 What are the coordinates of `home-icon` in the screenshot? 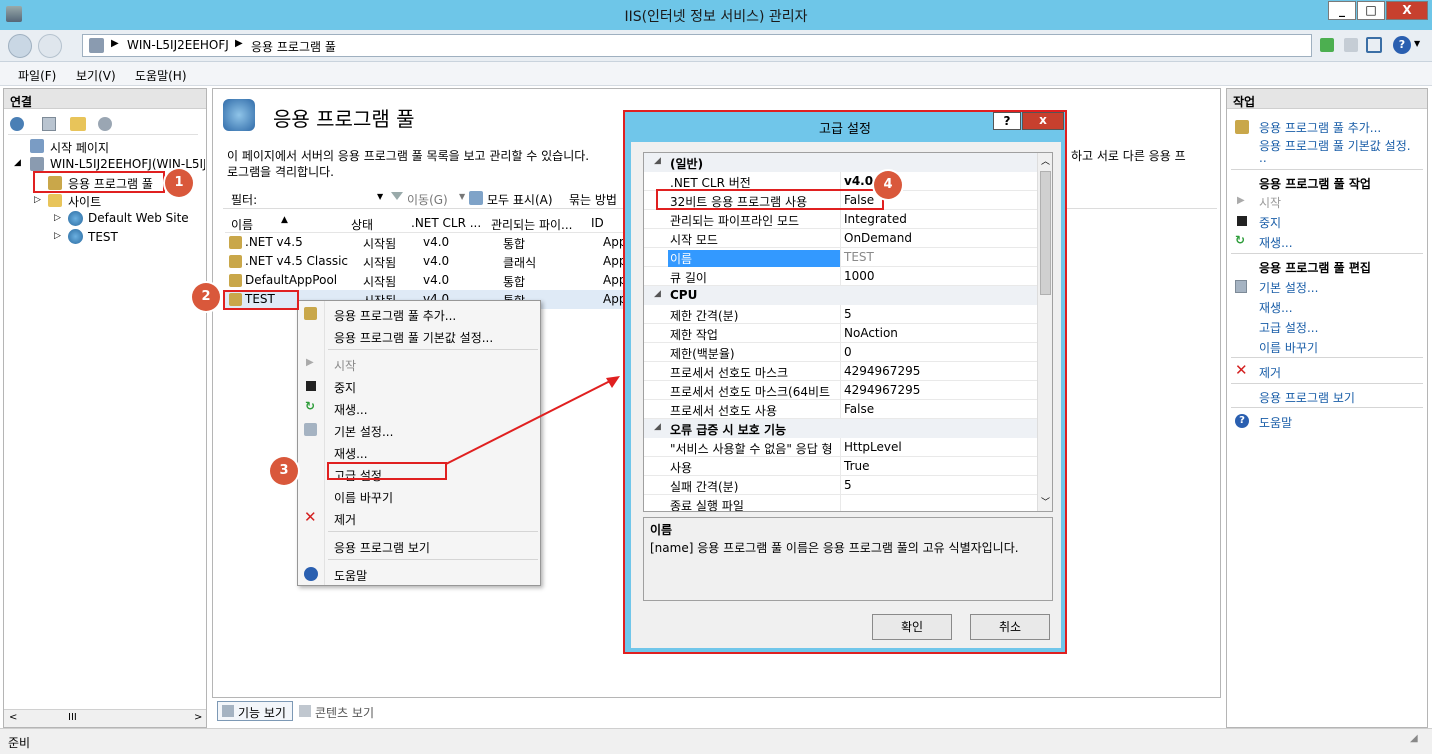 It's located at (1374, 45).